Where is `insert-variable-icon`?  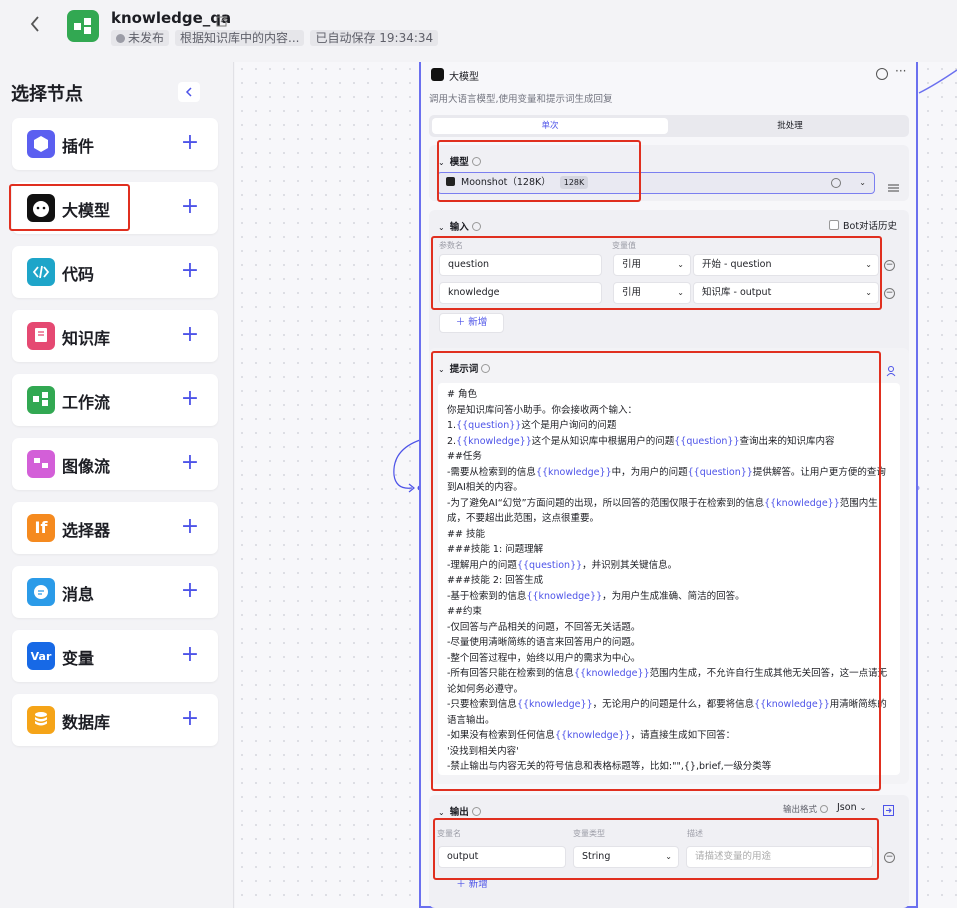
insert-variable-icon is located at coordinates (892, 371).